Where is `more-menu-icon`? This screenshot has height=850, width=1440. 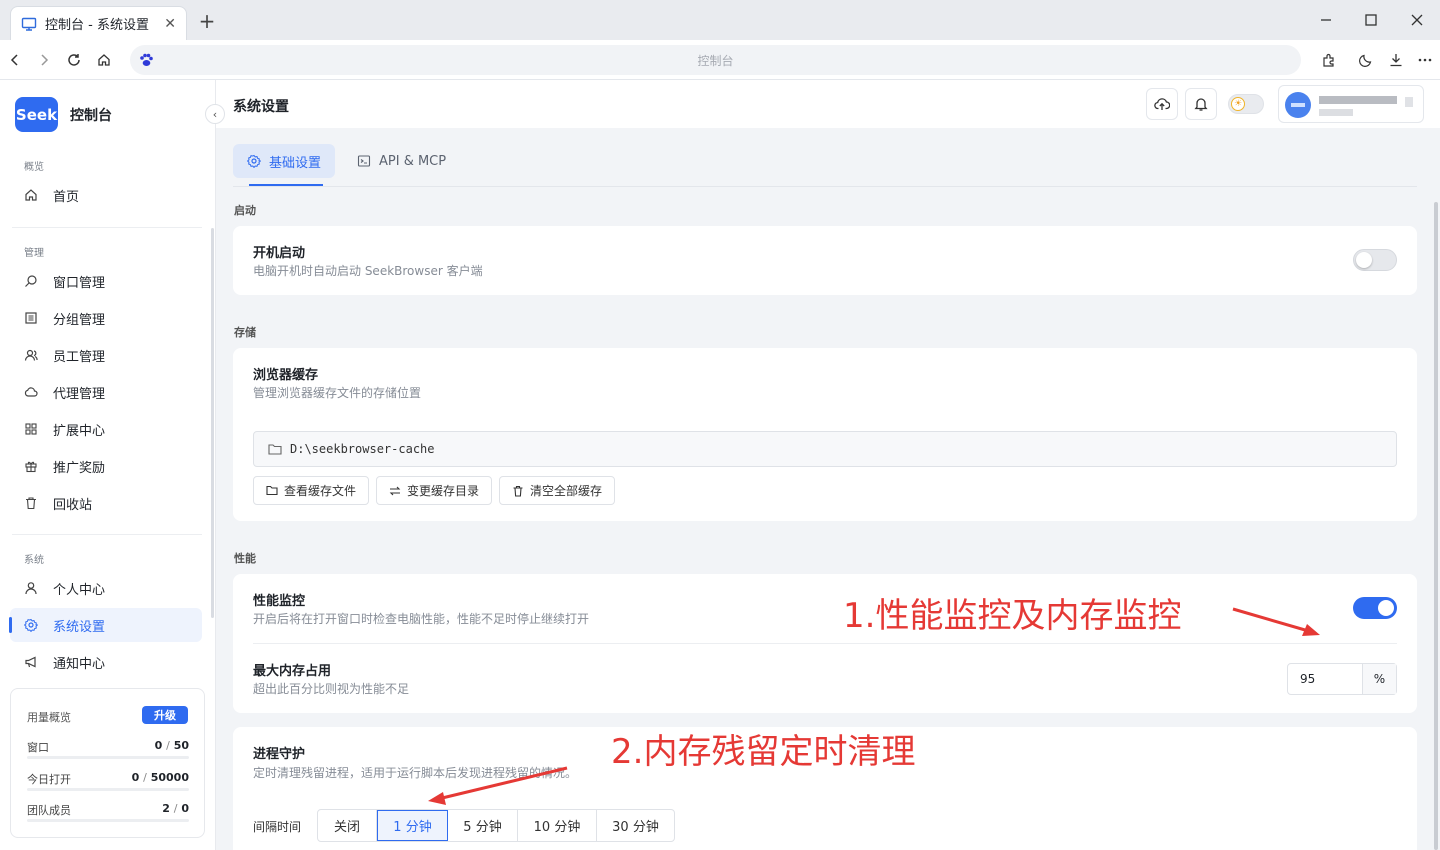 more-menu-icon is located at coordinates (1425, 60).